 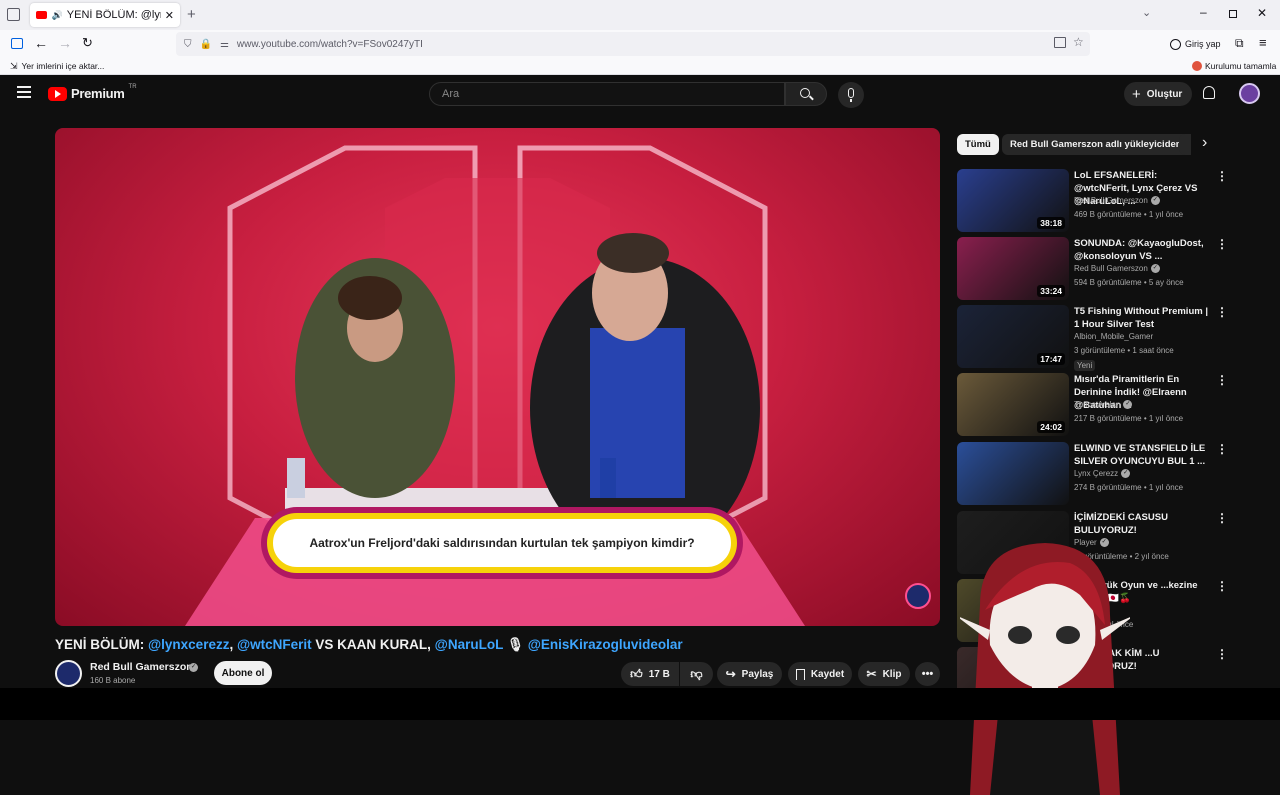 What do you see at coordinates (224, 44) in the screenshot?
I see `permissions-icon: ⚌` at bounding box center [224, 44].